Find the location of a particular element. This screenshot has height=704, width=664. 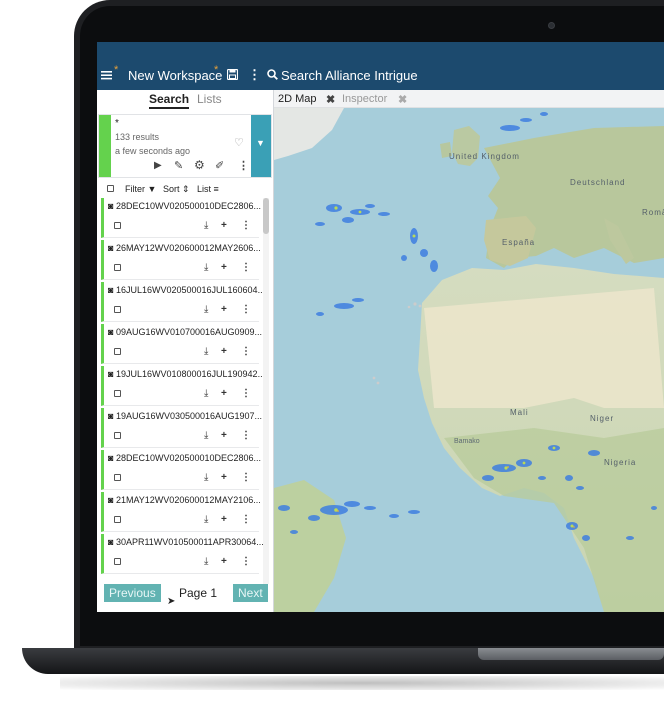

next-button: Next is located at coordinates (250, 593).